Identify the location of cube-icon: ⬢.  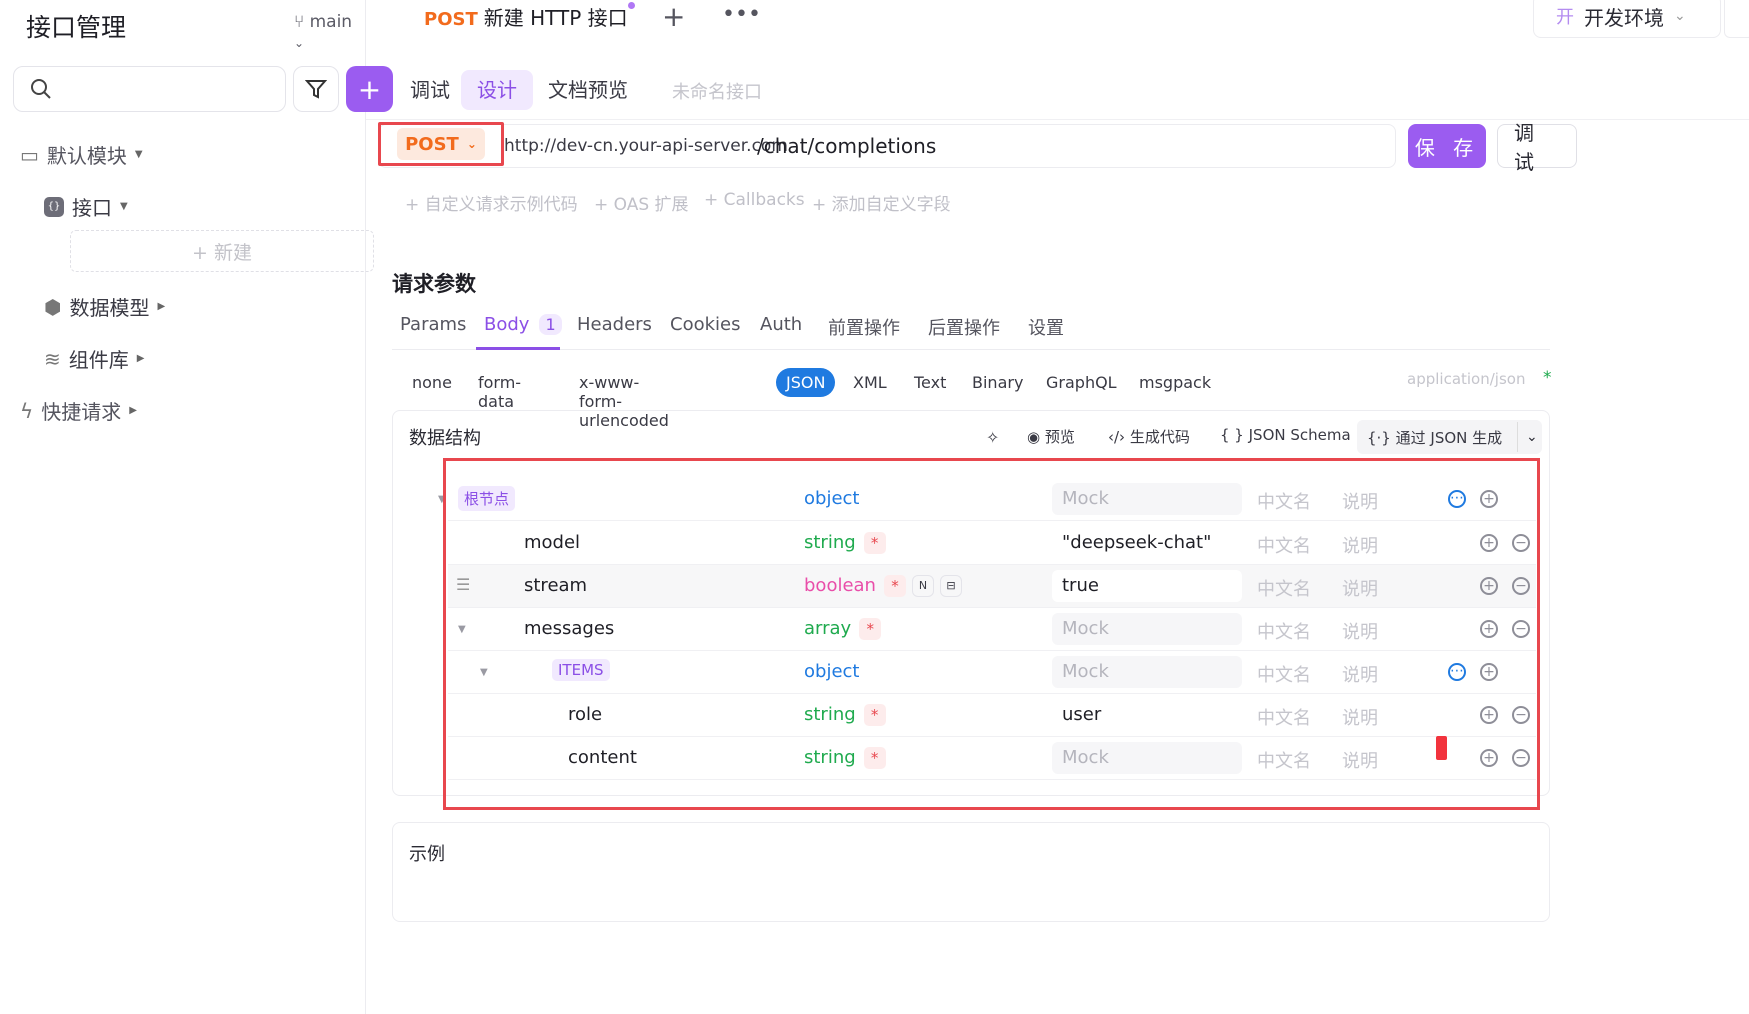
(53, 306).